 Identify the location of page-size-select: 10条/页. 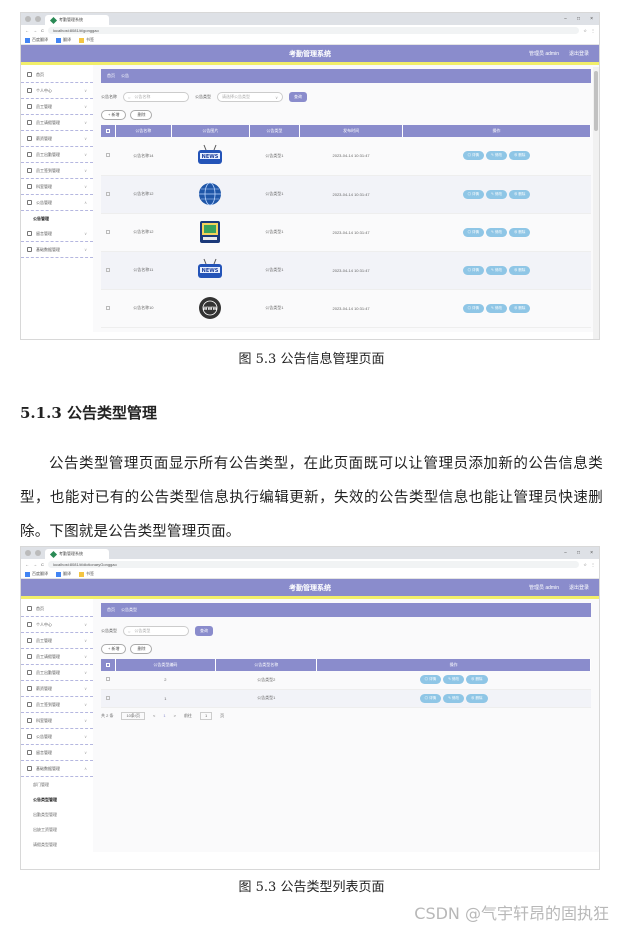
(133, 715).